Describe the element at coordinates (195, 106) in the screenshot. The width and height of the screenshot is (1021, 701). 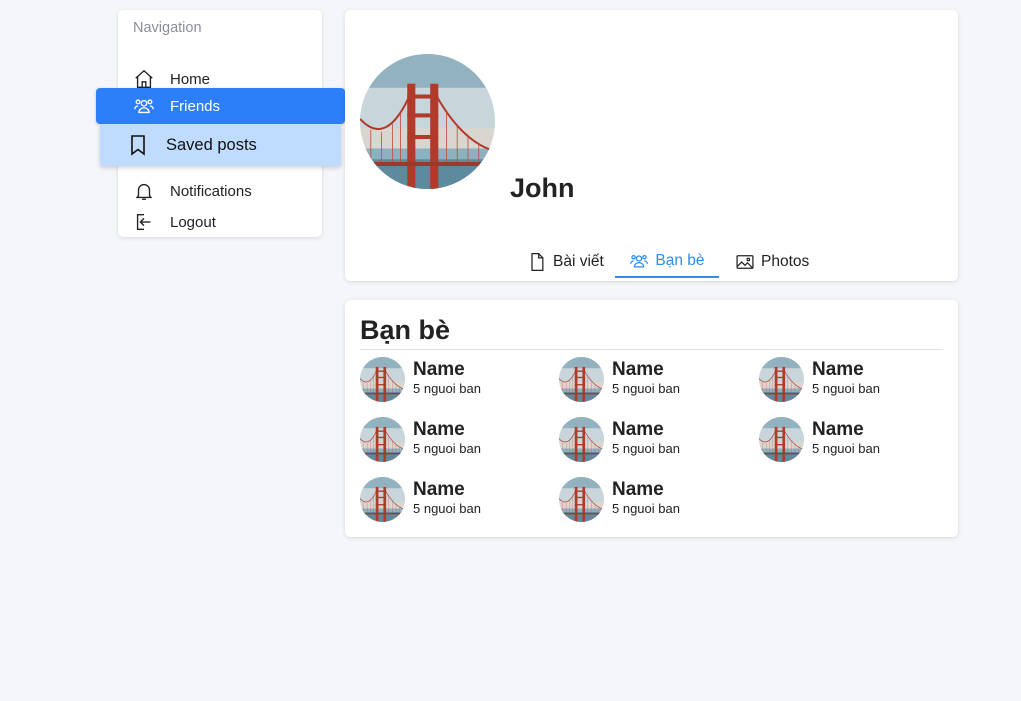
I see `sidebar-item-label: Friends` at that location.